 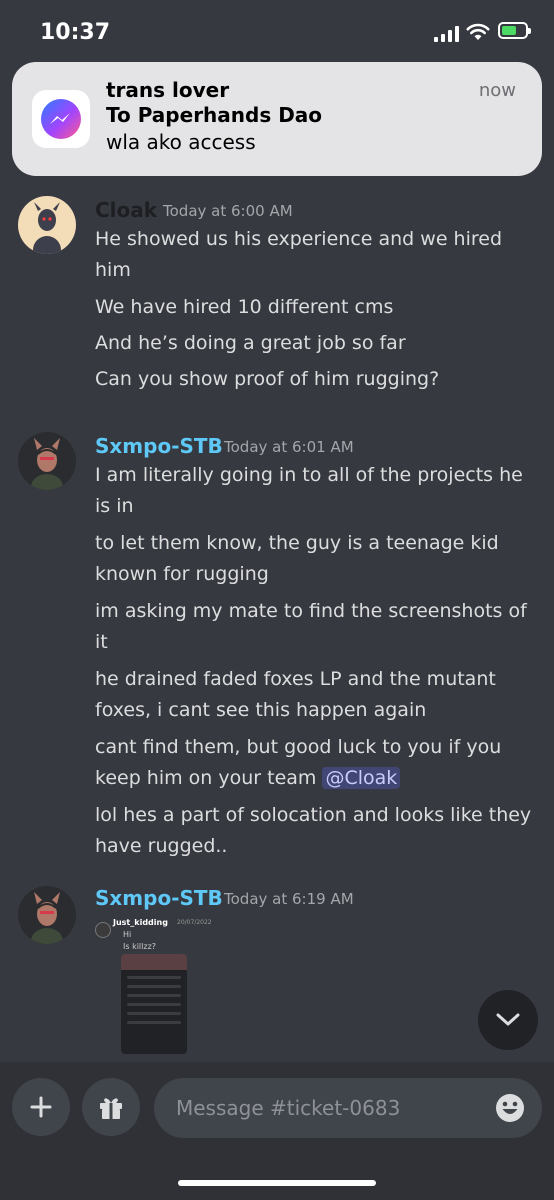 What do you see at coordinates (289, 899) in the screenshot?
I see `timestamp: Today at 6:19 AM` at bounding box center [289, 899].